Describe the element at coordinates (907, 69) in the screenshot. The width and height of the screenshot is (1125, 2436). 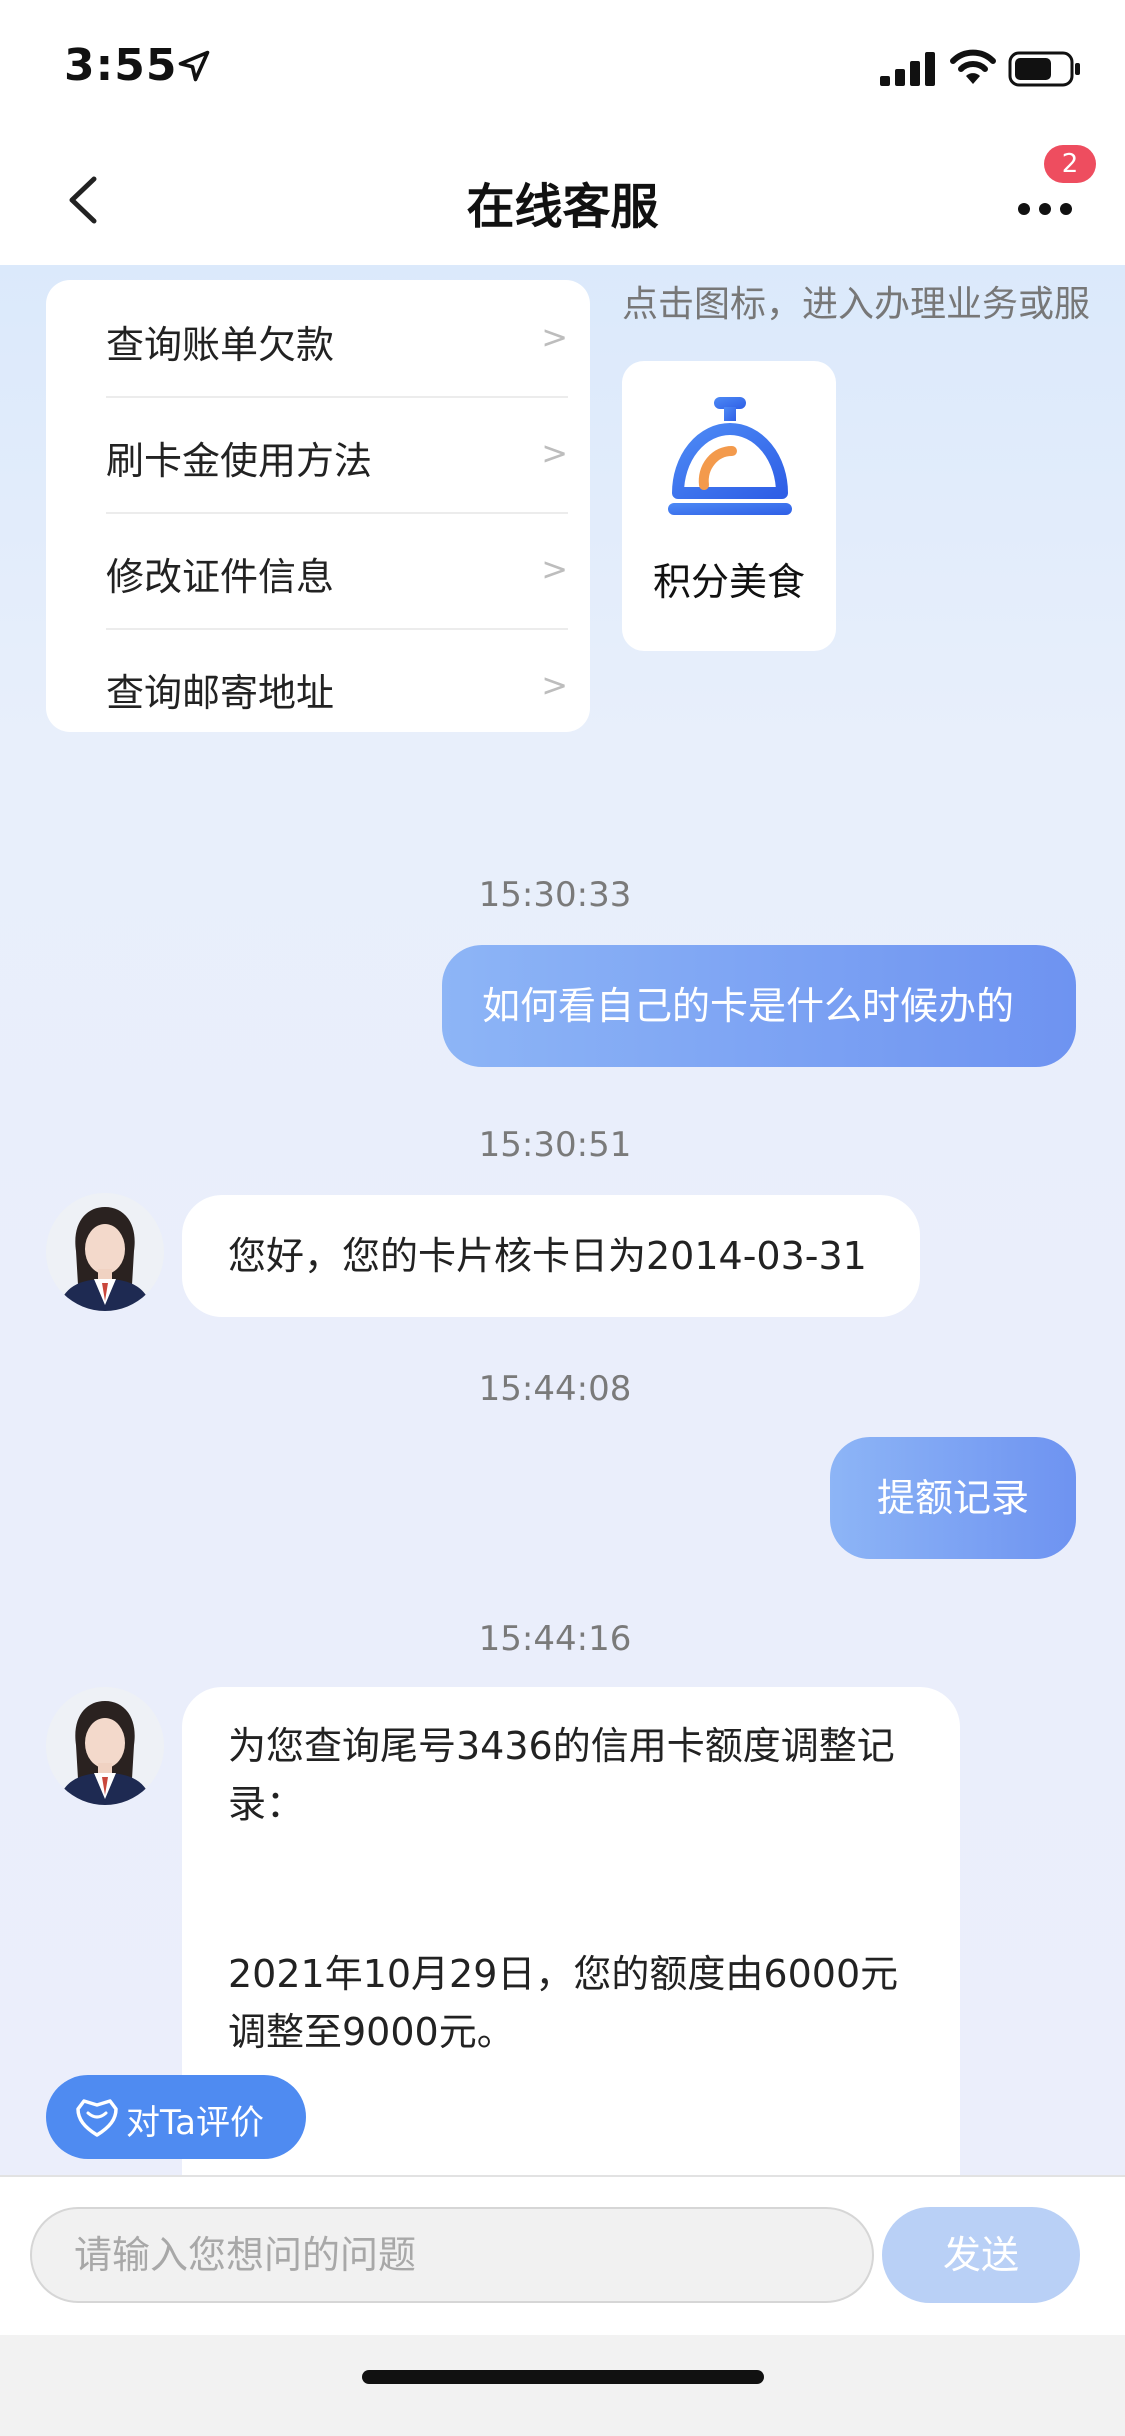
I see `cellular-signal-icon` at that location.